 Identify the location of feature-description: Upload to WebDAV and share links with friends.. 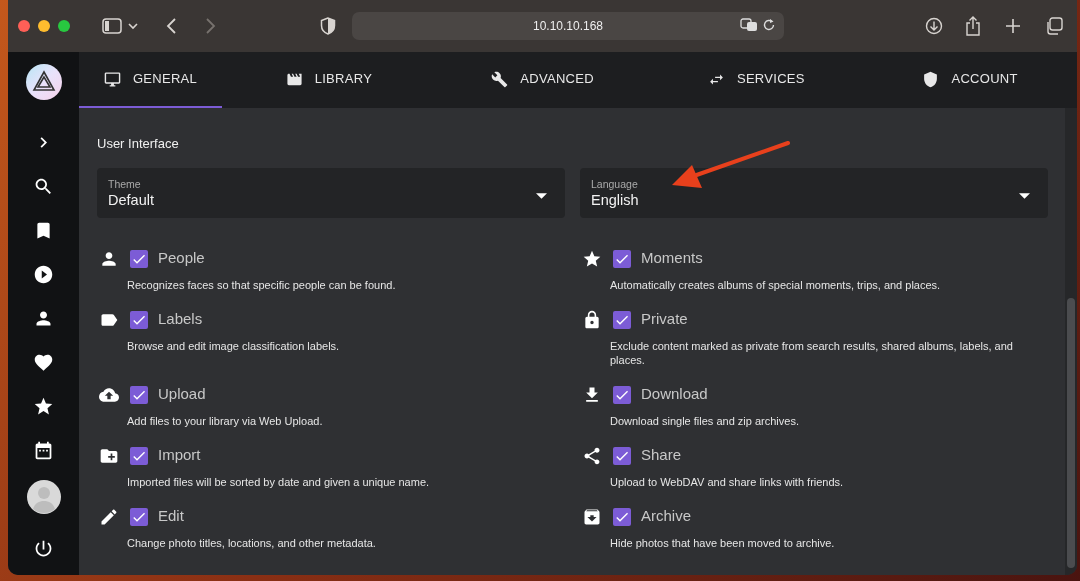
(727, 481).